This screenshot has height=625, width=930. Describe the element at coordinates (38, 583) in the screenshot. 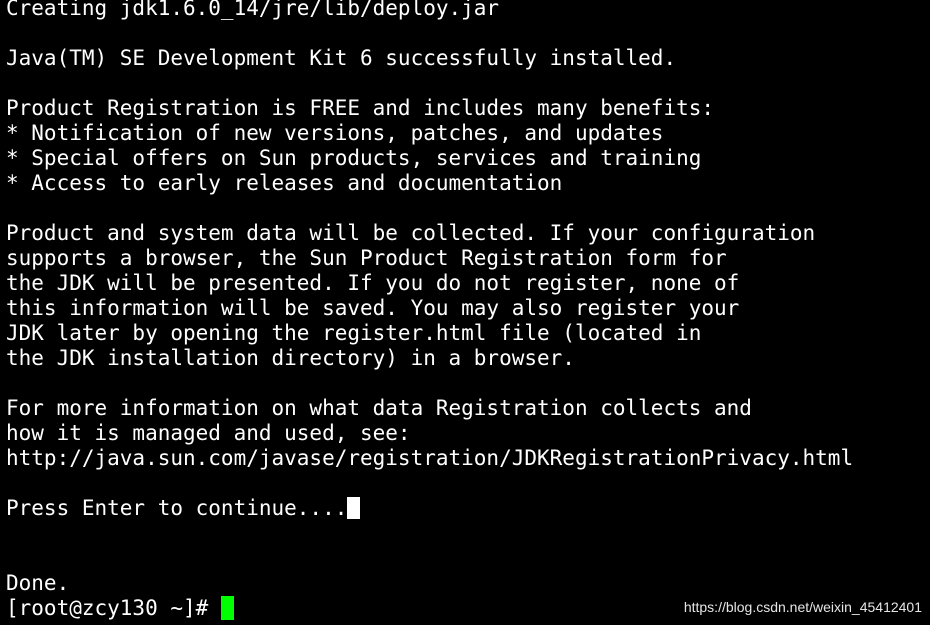

I see `terminal-line-done: Done.` at that location.